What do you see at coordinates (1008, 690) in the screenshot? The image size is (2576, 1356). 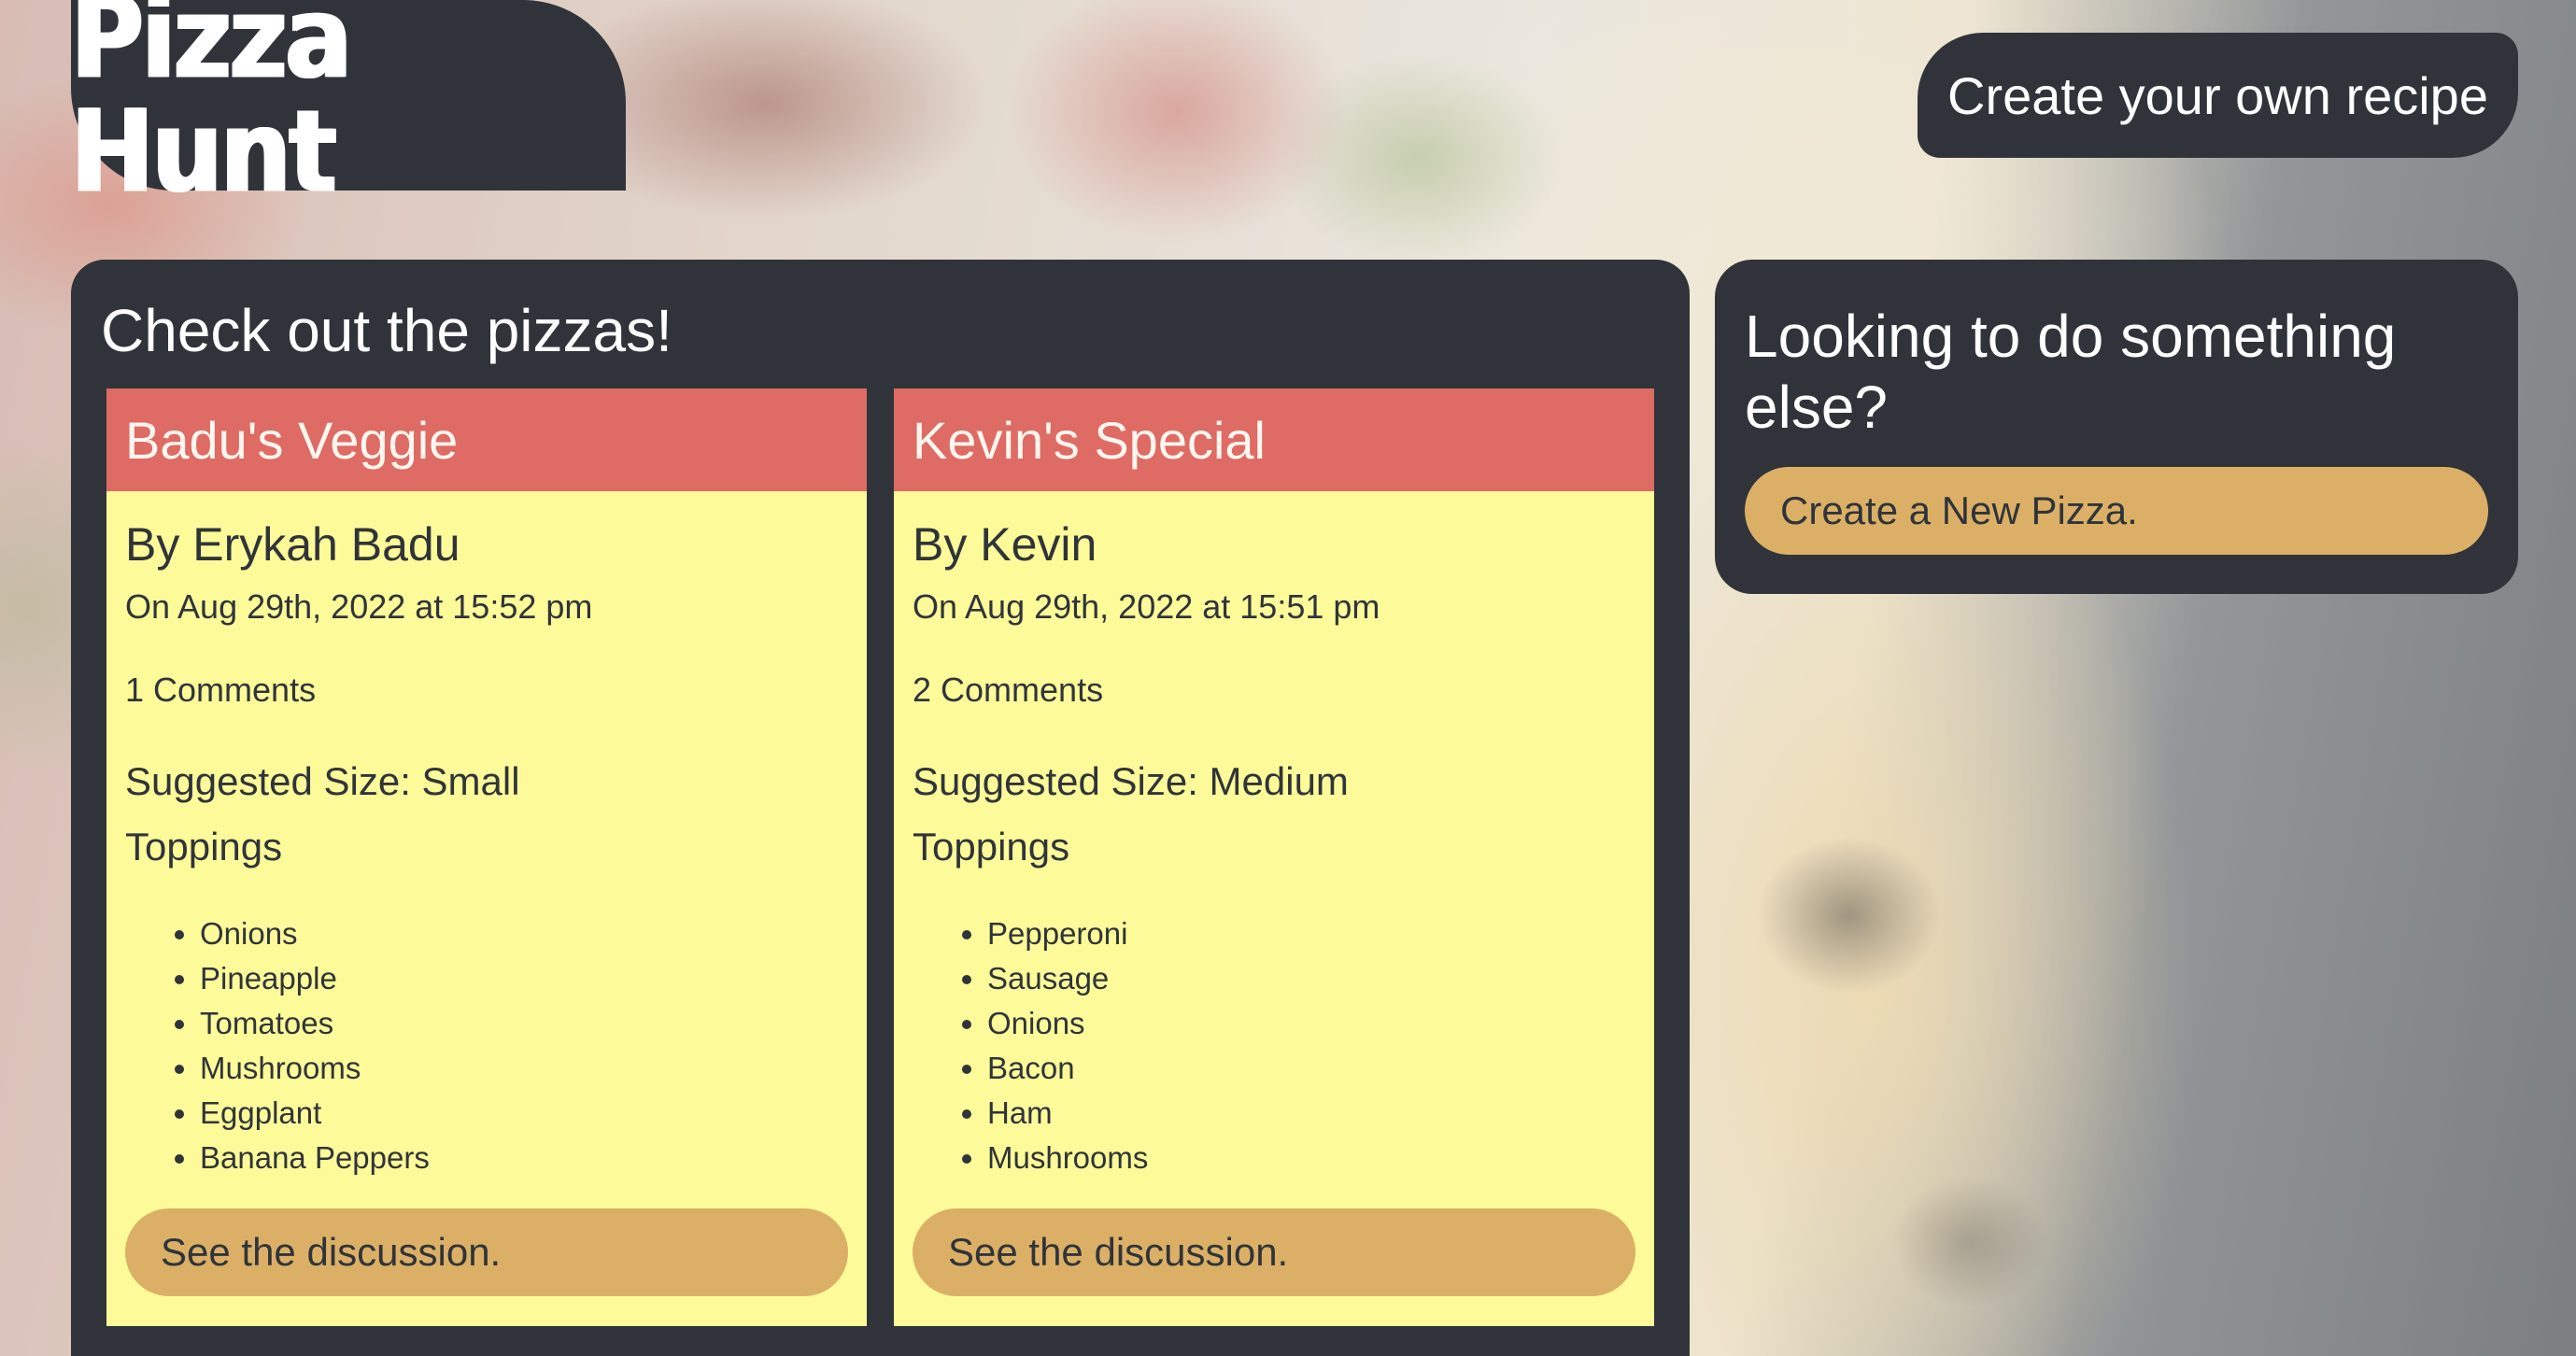 I see `pizza-comment-count: 2 Comments` at bounding box center [1008, 690].